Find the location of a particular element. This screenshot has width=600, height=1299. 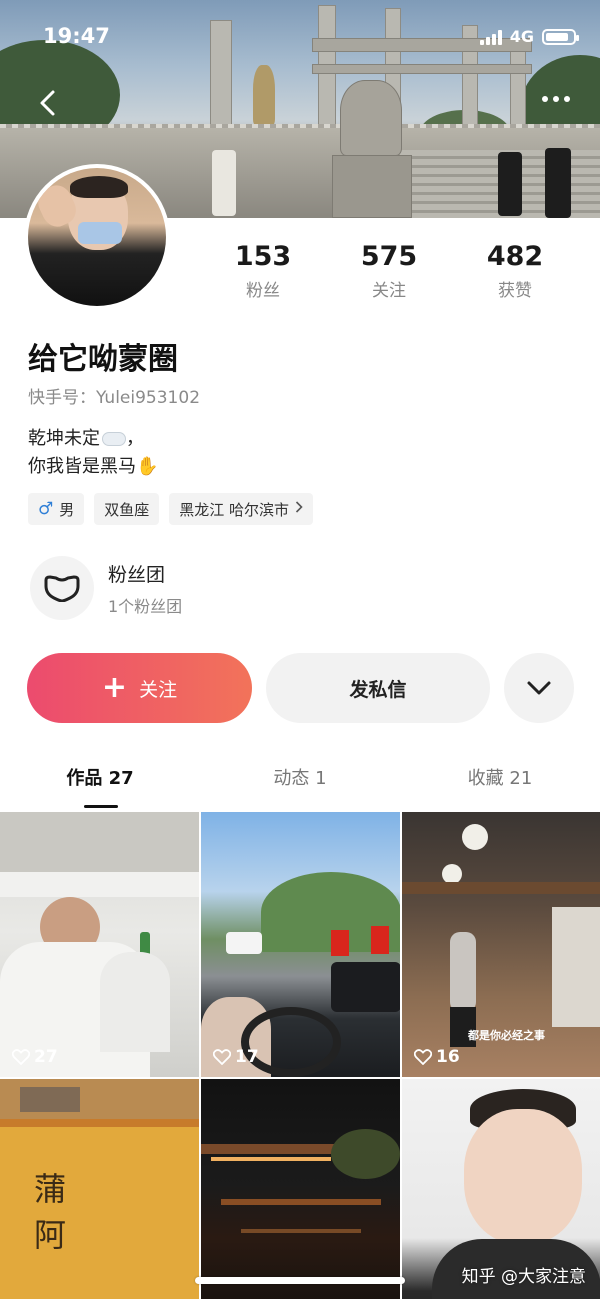

message-label: 发私信 is located at coordinates (378, 689).